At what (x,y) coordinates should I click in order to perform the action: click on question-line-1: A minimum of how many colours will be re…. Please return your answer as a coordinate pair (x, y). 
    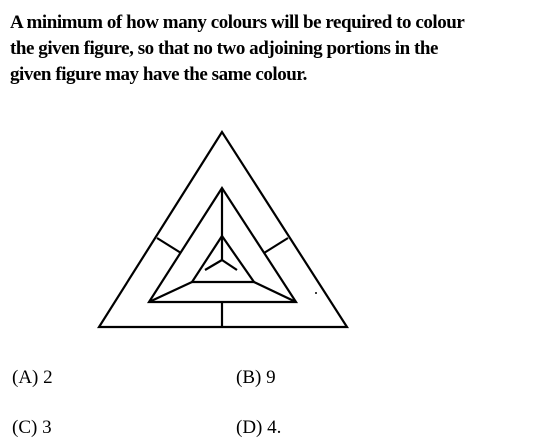
    Looking at the image, I should click on (237, 22).